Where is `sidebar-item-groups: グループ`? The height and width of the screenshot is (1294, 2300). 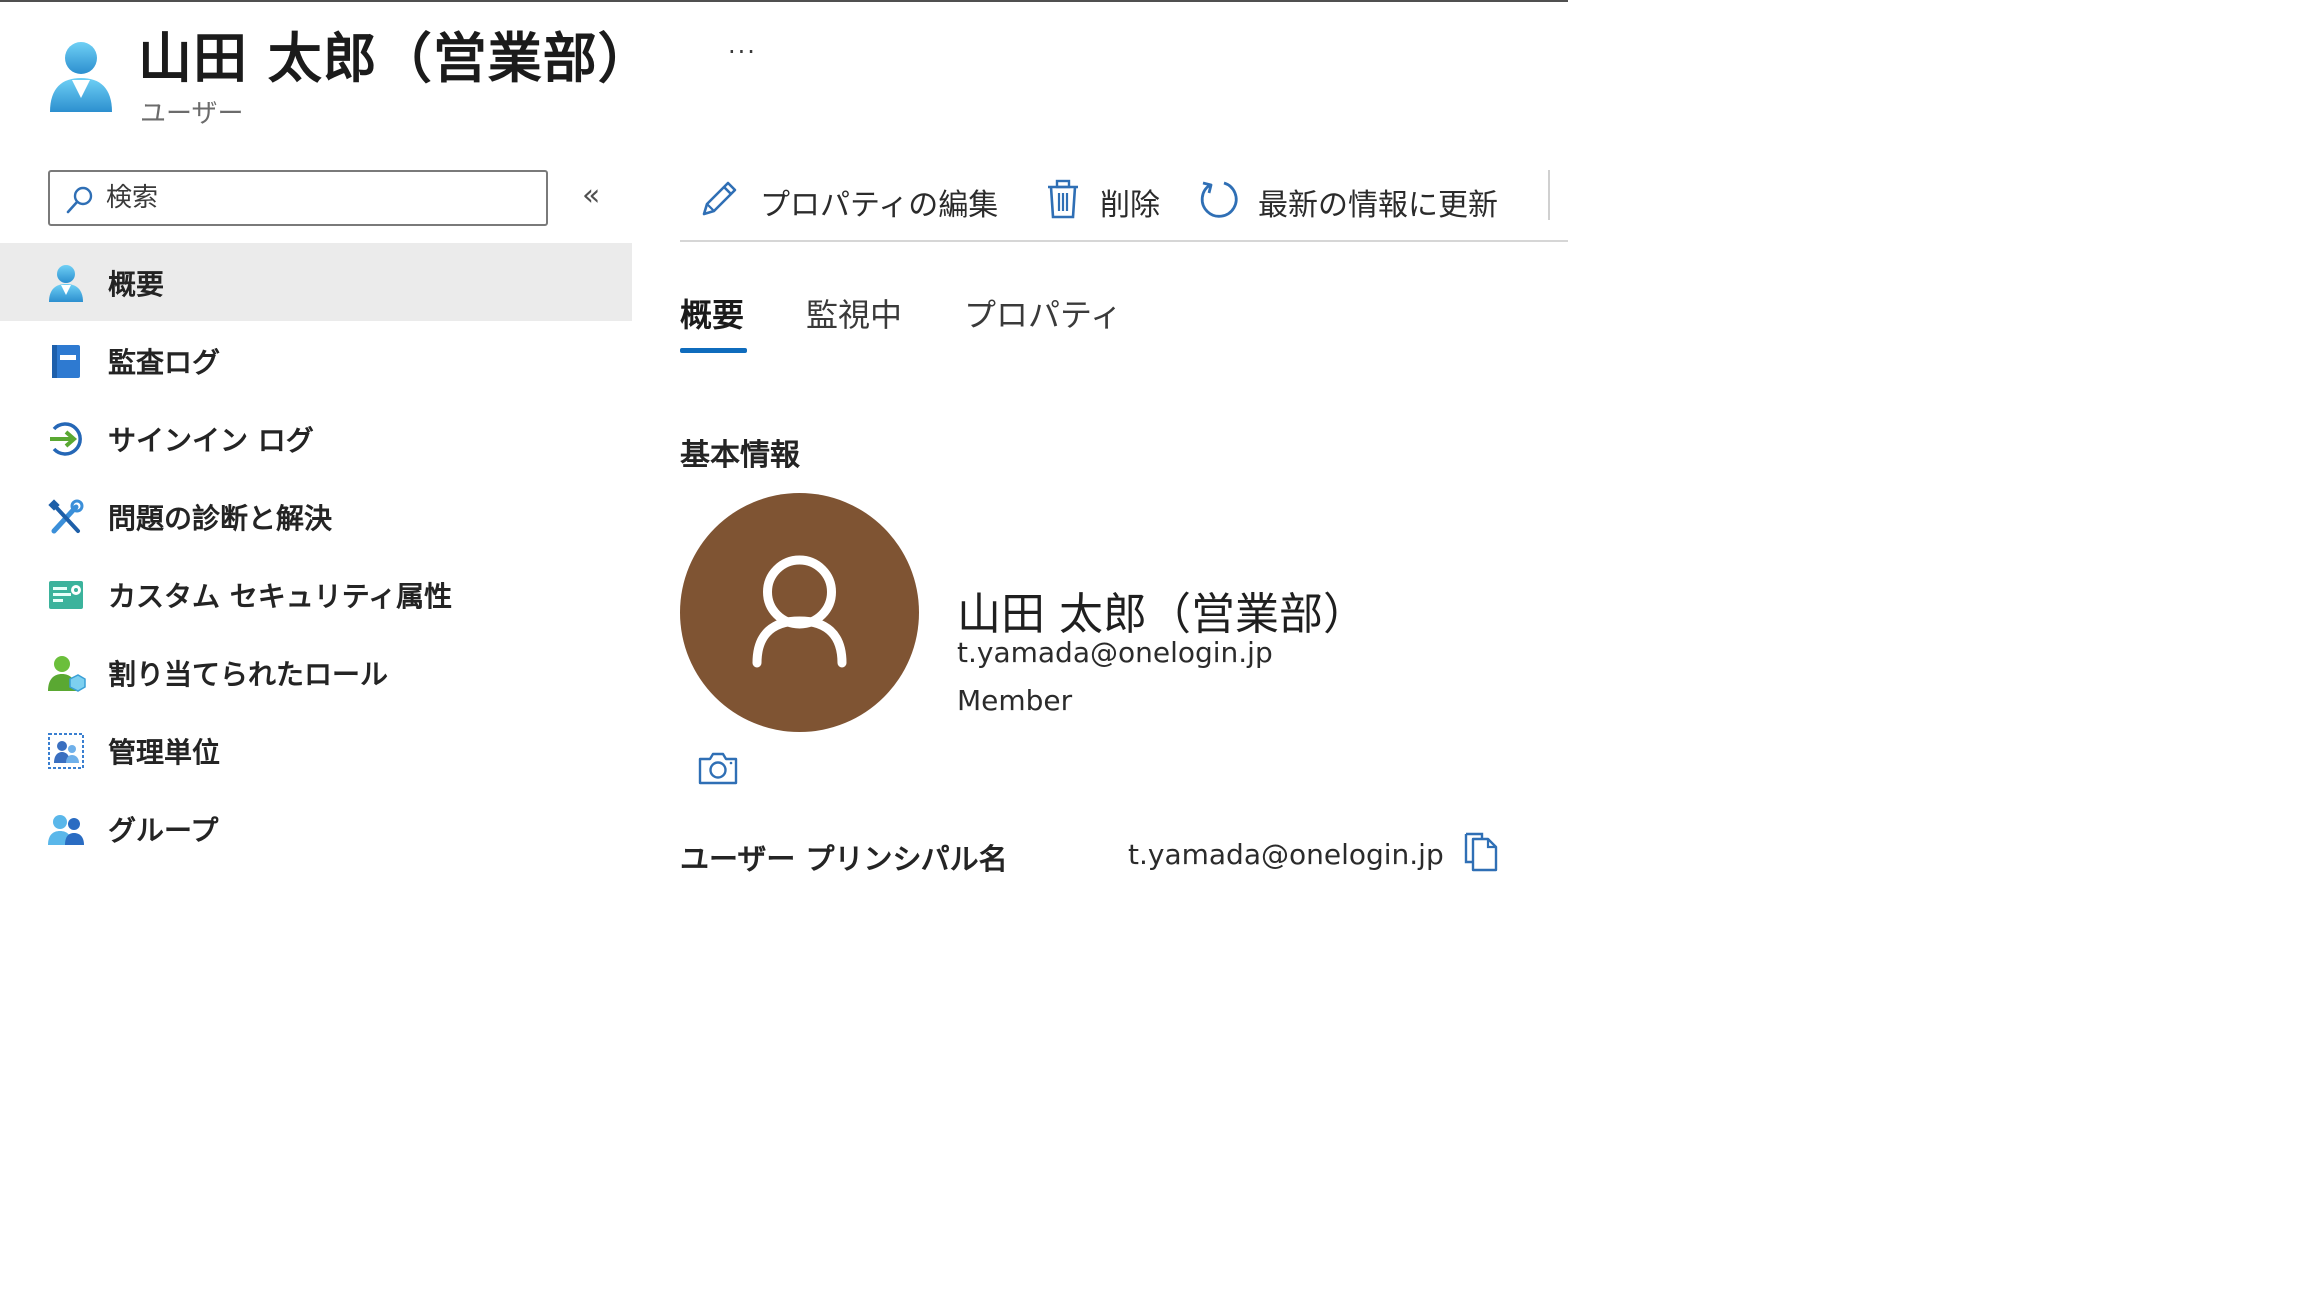 sidebar-item-groups: グループ is located at coordinates (316, 828).